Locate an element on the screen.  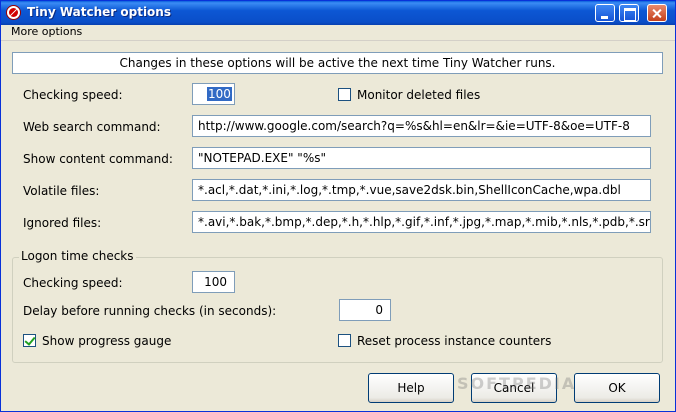
ignored-files-label: Ignored files: is located at coordinates (62, 223).